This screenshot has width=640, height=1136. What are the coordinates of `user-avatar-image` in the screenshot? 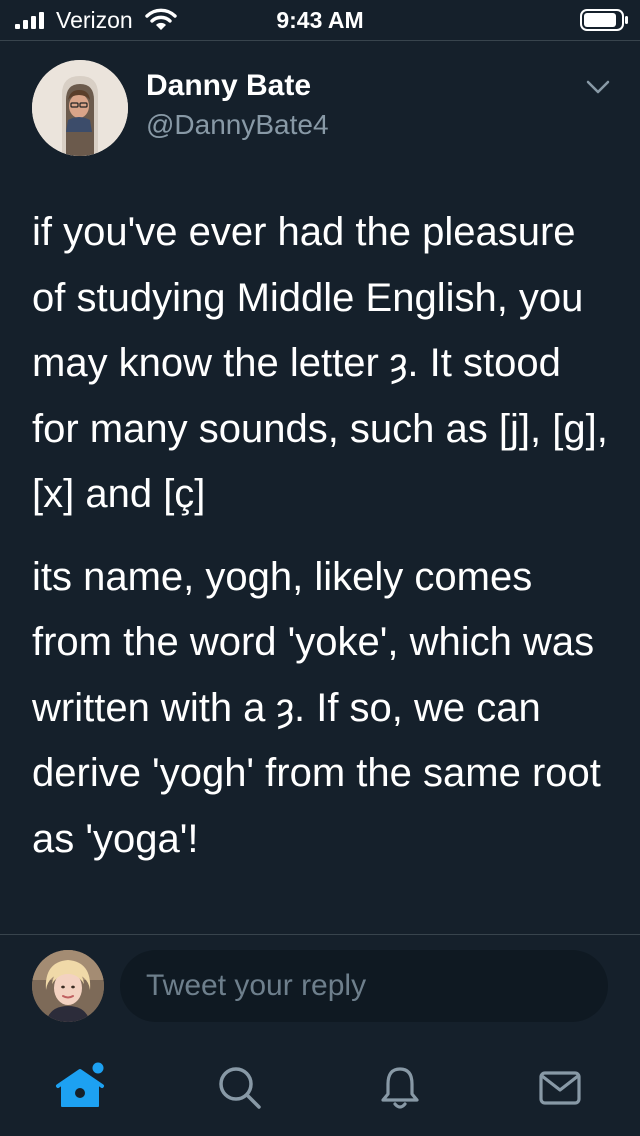 It's located at (68, 986).